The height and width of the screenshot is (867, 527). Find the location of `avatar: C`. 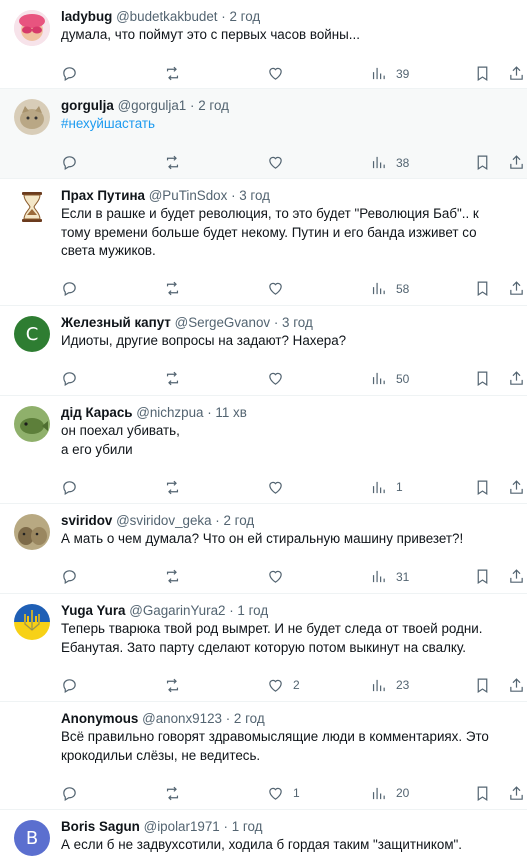

avatar: C is located at coordinates (32, 334).